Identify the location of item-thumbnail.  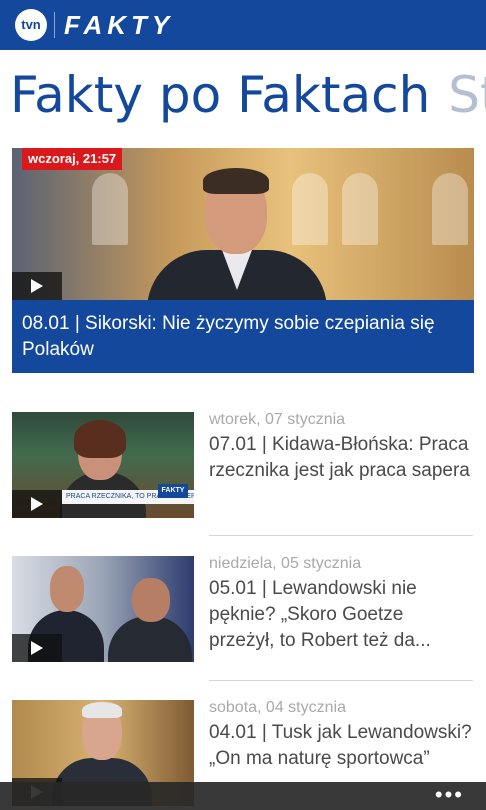
(103, 609).